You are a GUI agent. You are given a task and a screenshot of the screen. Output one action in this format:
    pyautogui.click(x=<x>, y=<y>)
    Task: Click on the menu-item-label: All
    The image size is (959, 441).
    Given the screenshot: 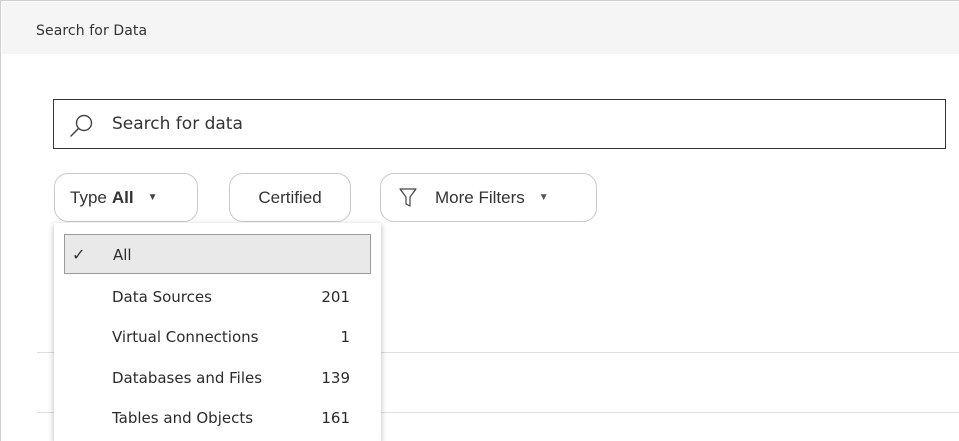 What is the action you would take?
    pyautogui.click(x=122, y=255)
    